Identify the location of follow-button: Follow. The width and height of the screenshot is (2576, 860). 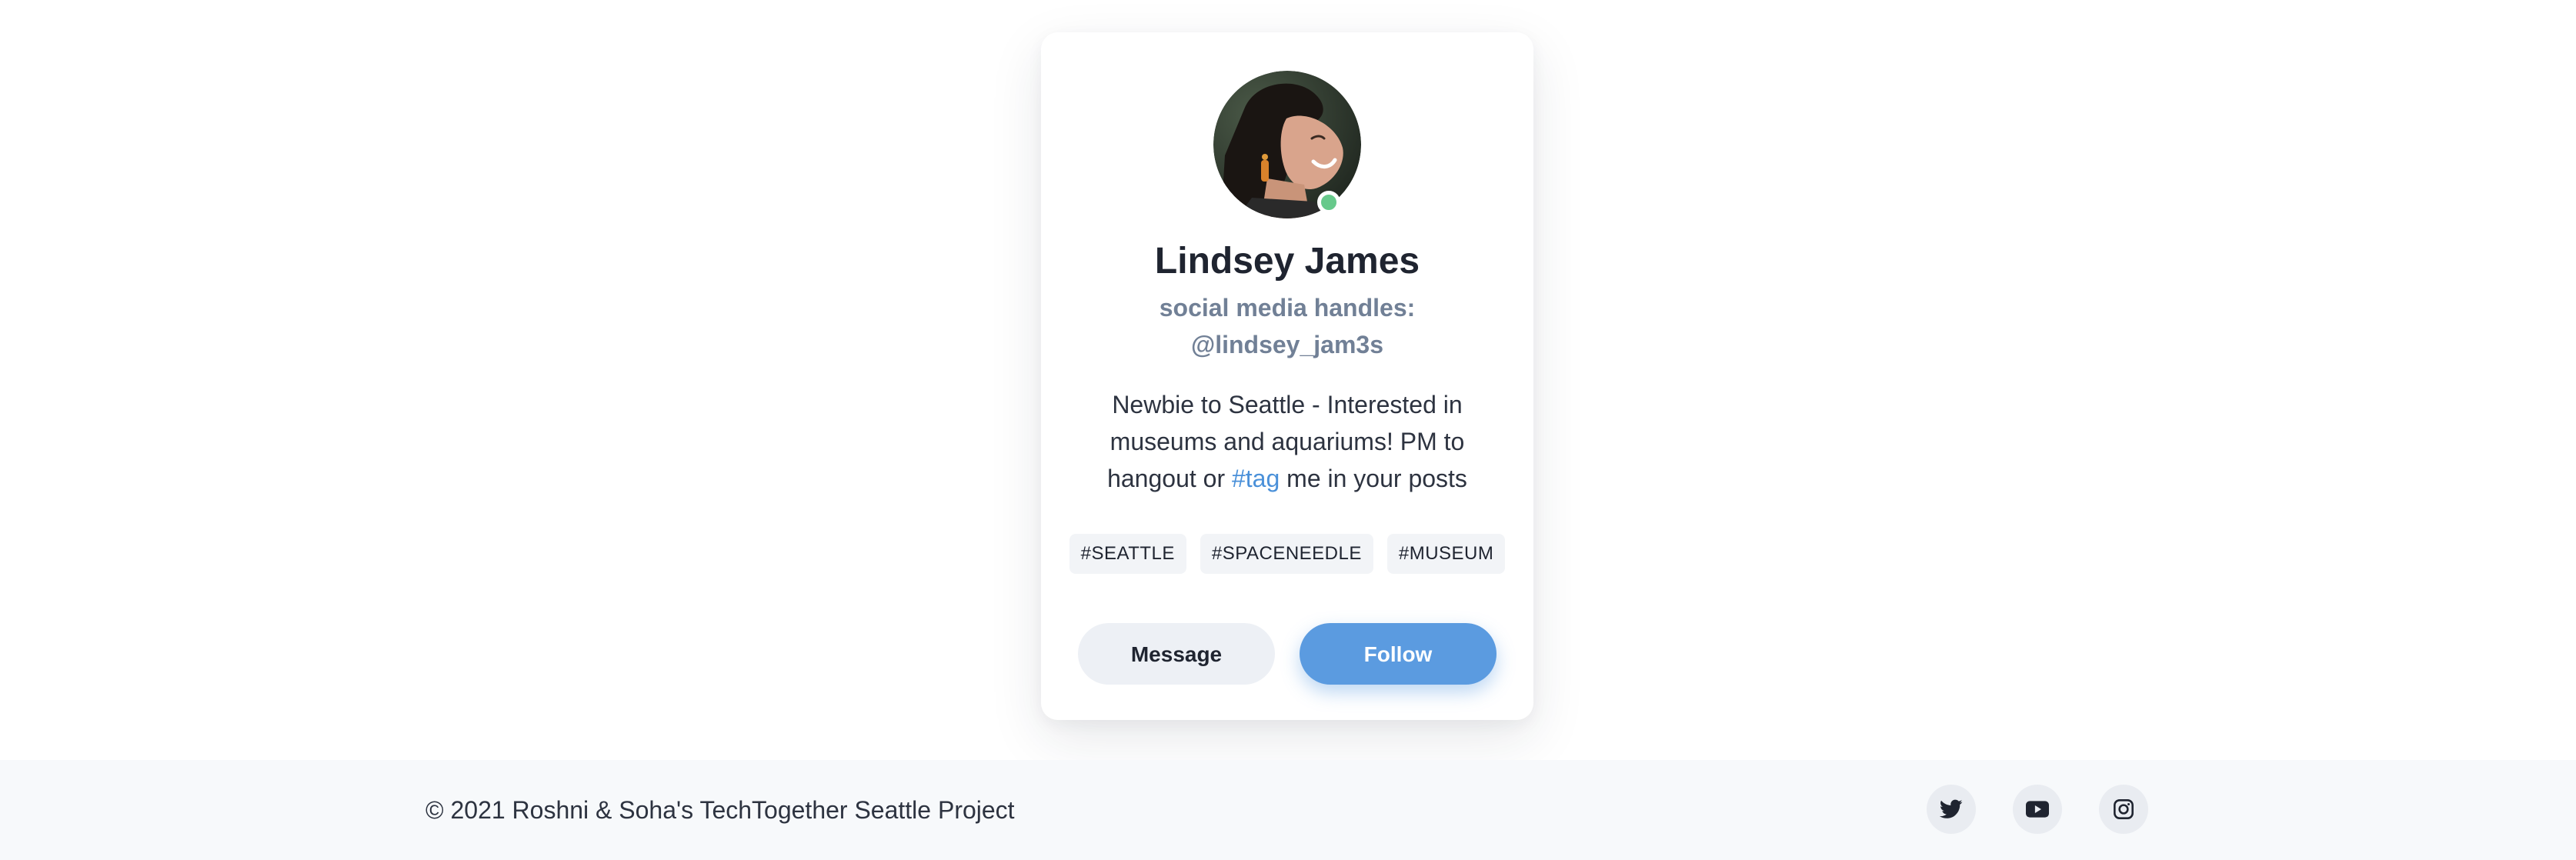
(1399, 654).